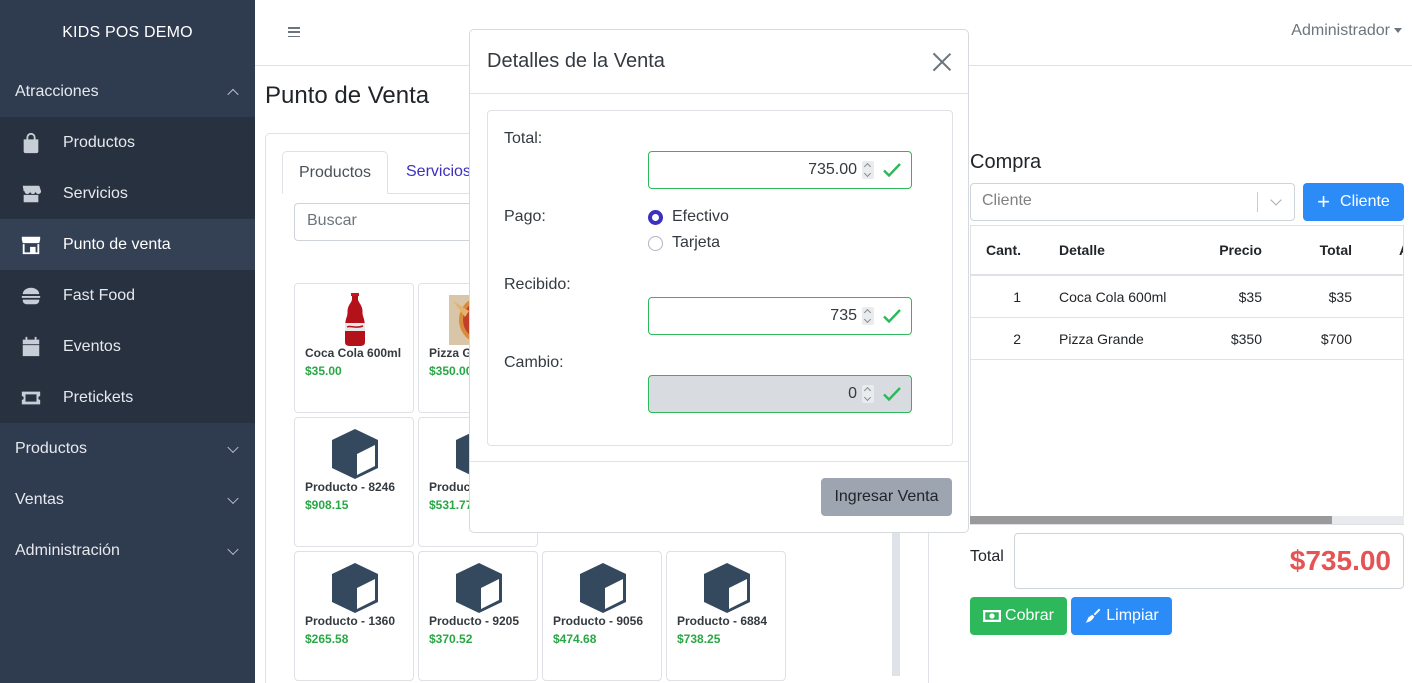 This screenshot has width=1412, height=683. Describe the element at coordinates (1113, 296) in the screenshot. I see `cell-detalle: Coca Cola 600ml` at that location.